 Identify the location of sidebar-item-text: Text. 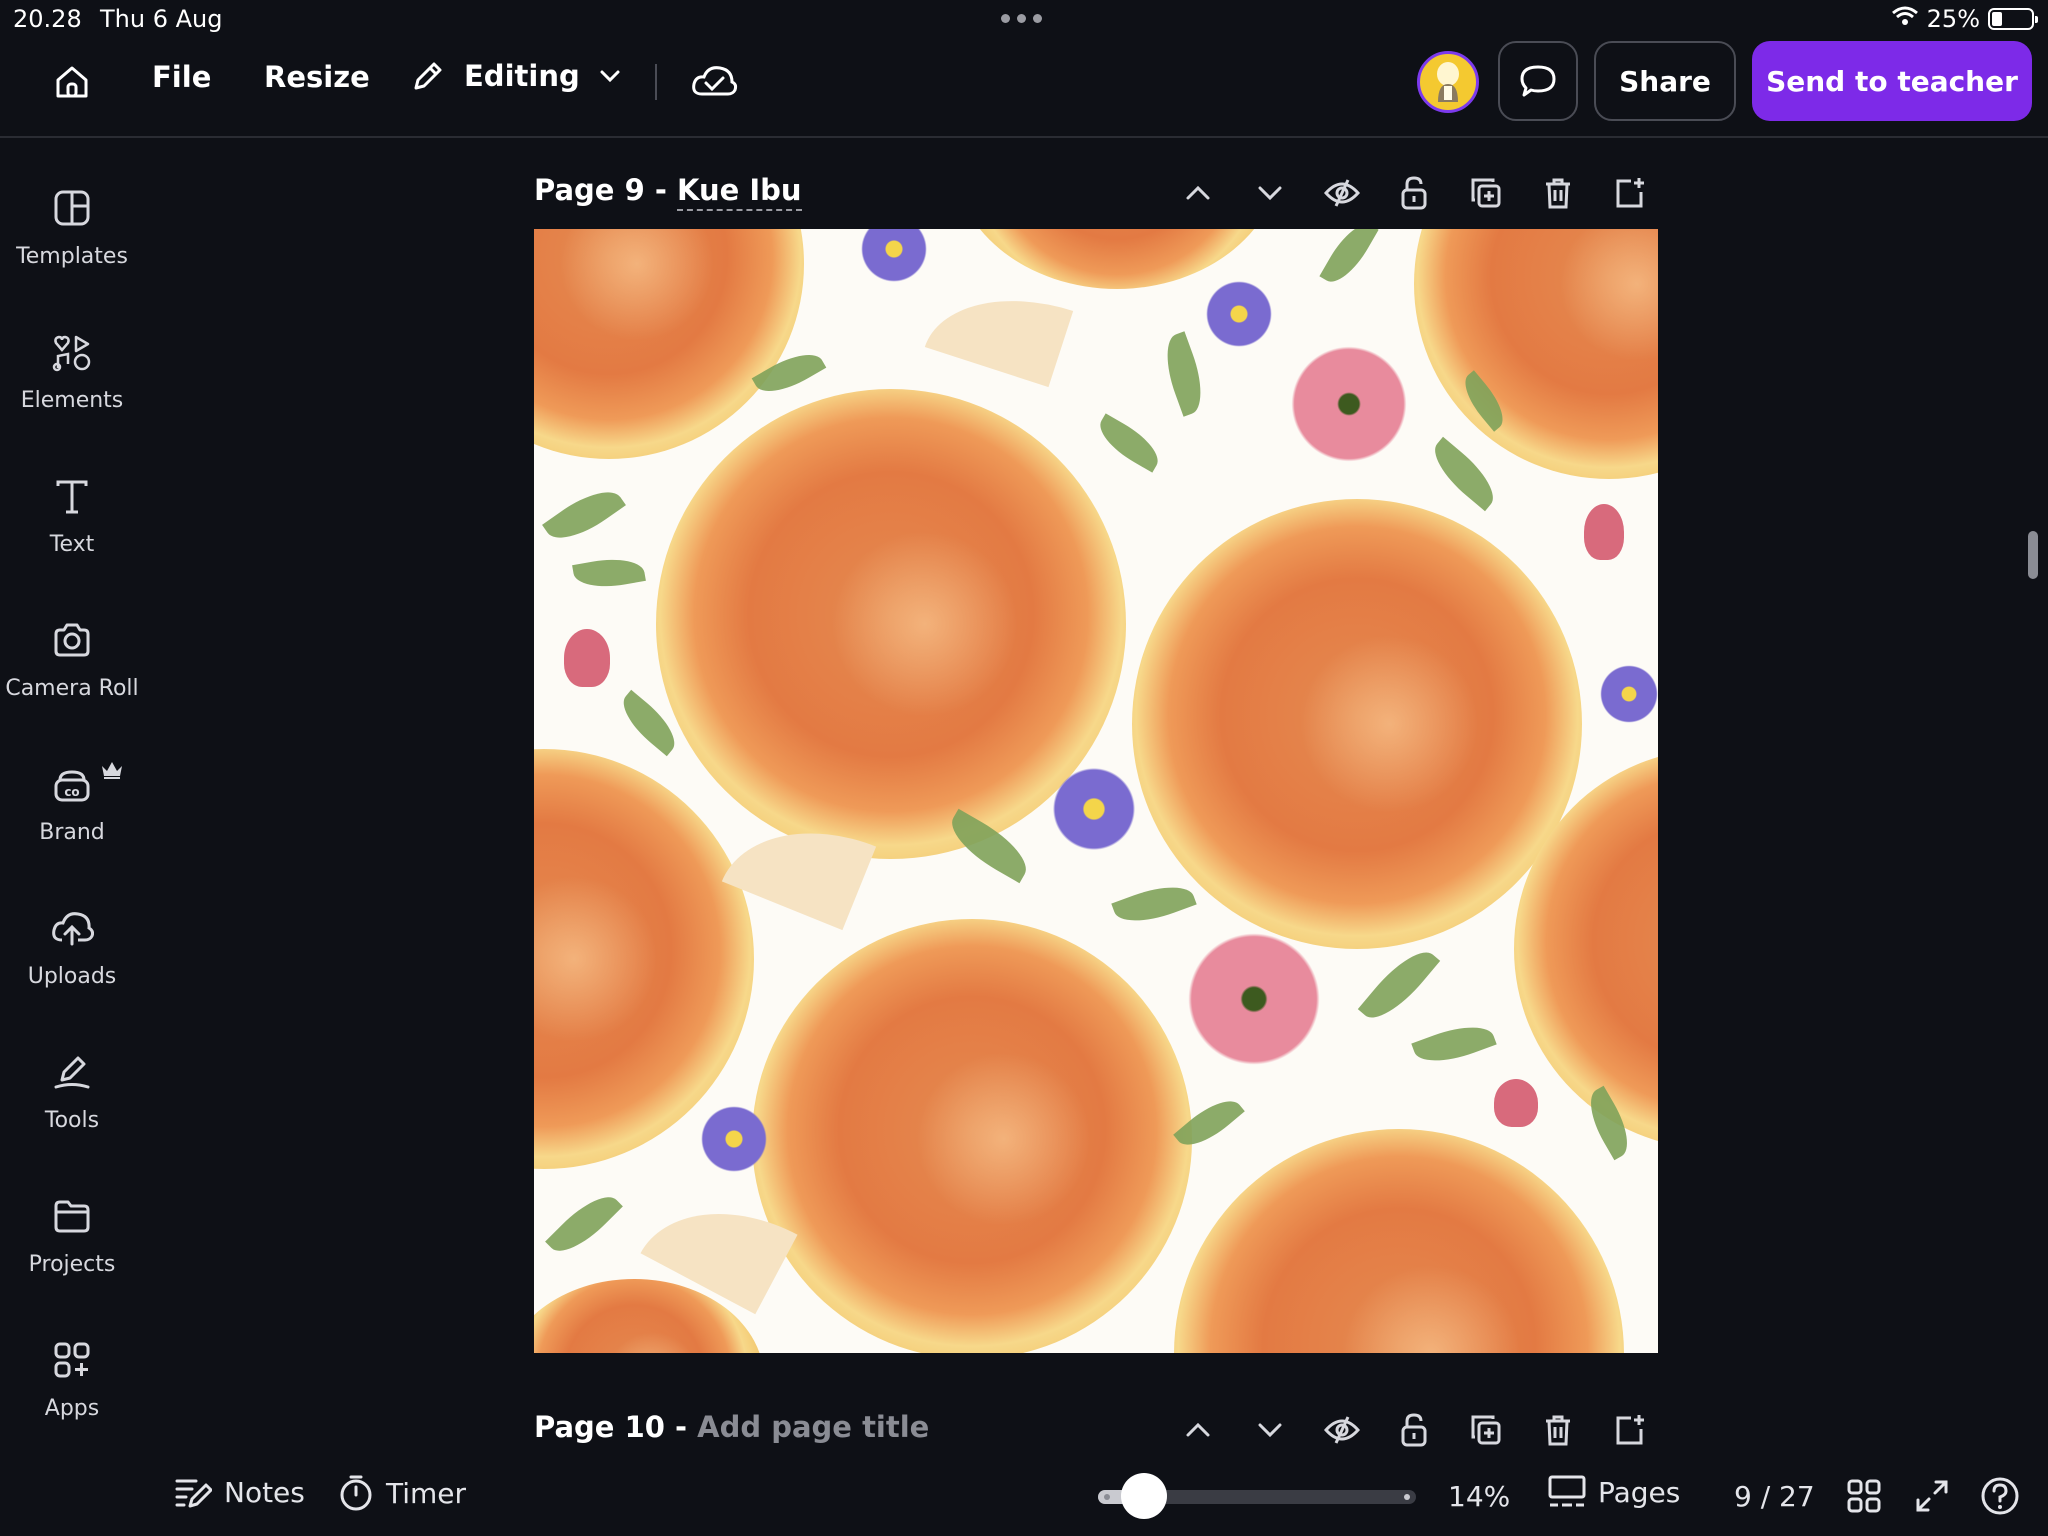
(72, 493).